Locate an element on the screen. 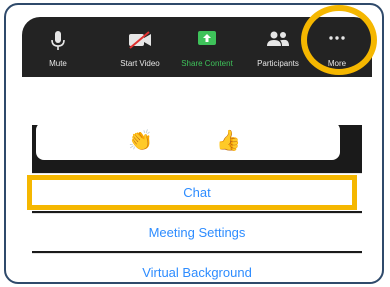 Image resolution: width=390 pixels, height=287 pixels. chat-highlight-annotation is located at coordinates (192, 192).